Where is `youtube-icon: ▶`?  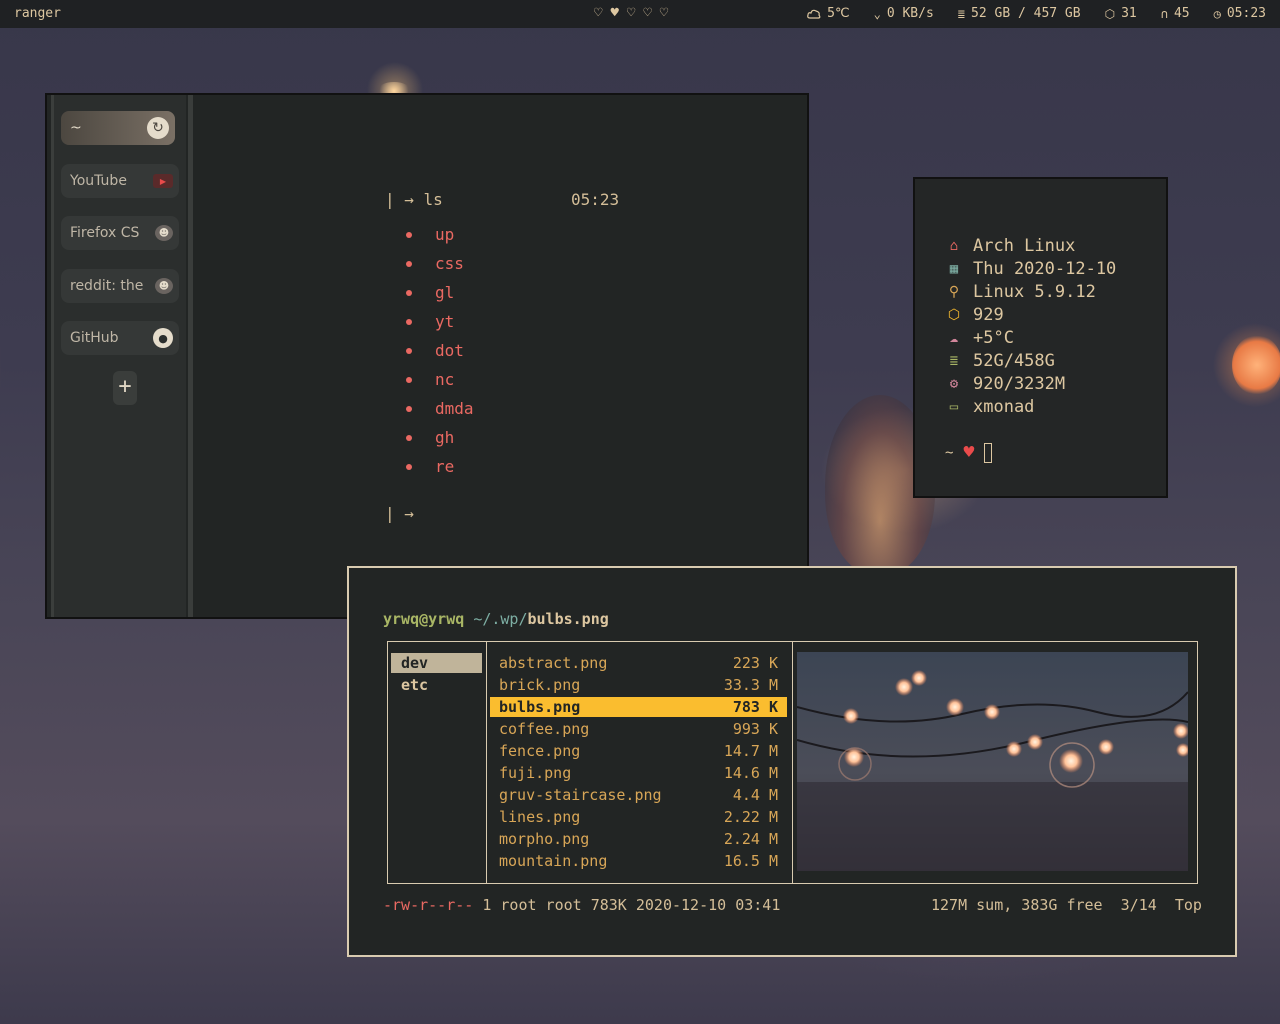 youtube-icon: ▶ is located at coordinates (163, 181).